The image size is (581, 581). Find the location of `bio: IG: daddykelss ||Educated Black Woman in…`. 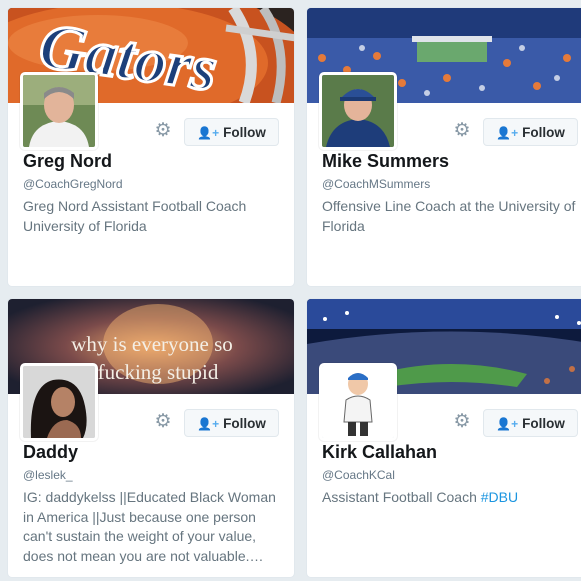

bio: IG: daddykelss ||Educated Black Woman in… is located at coordinates (149, 526).